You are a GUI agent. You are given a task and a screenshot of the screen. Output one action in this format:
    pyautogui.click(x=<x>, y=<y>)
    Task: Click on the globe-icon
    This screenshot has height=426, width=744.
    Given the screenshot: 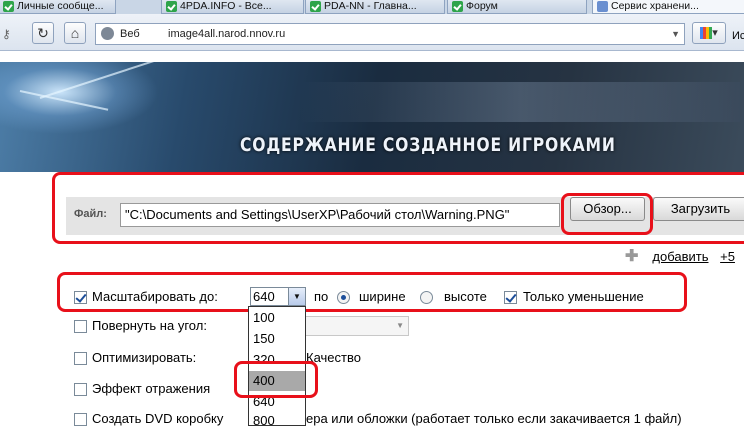 What is the action you would take?
    pyautogui.click(x=107, y=33)
    